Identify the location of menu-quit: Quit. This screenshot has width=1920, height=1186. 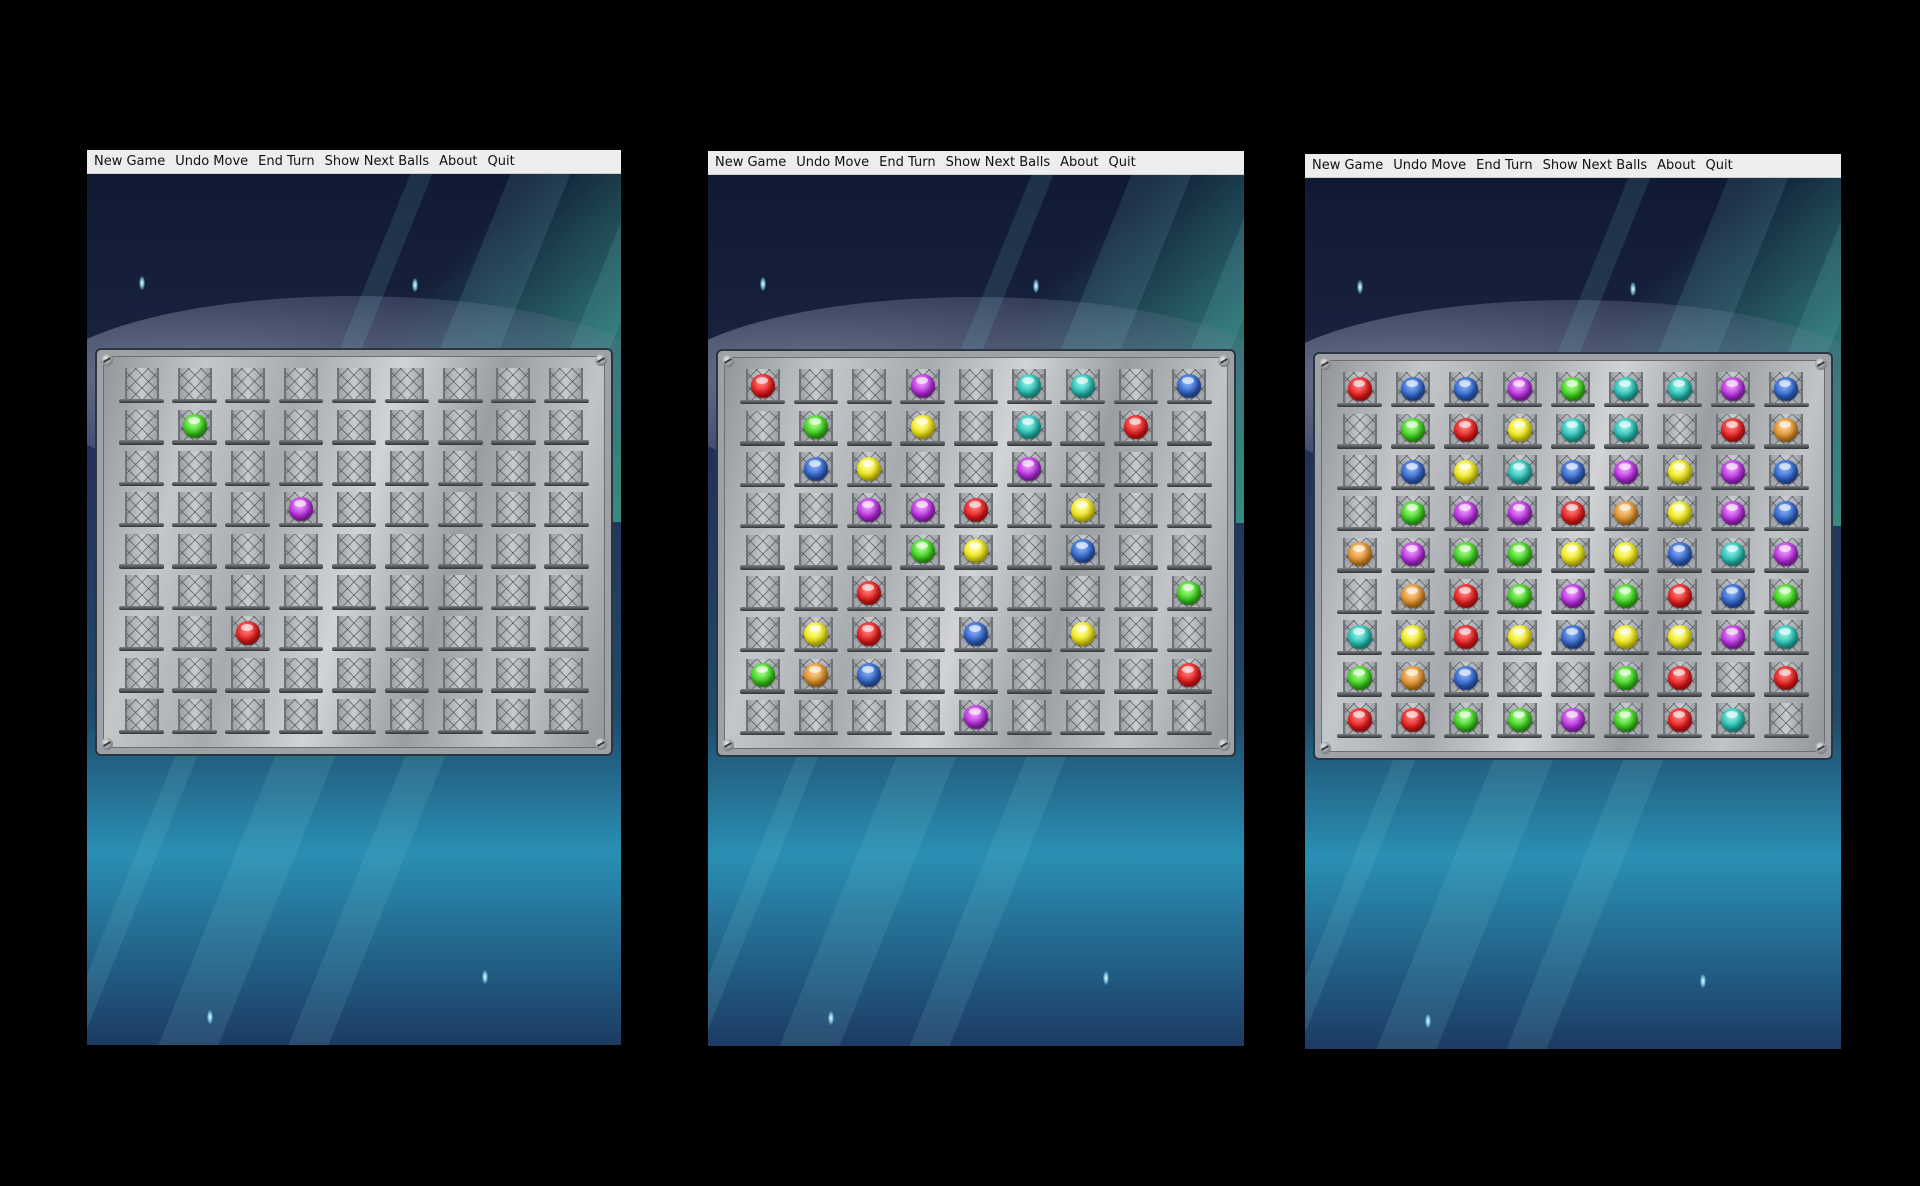
(1124, 162).